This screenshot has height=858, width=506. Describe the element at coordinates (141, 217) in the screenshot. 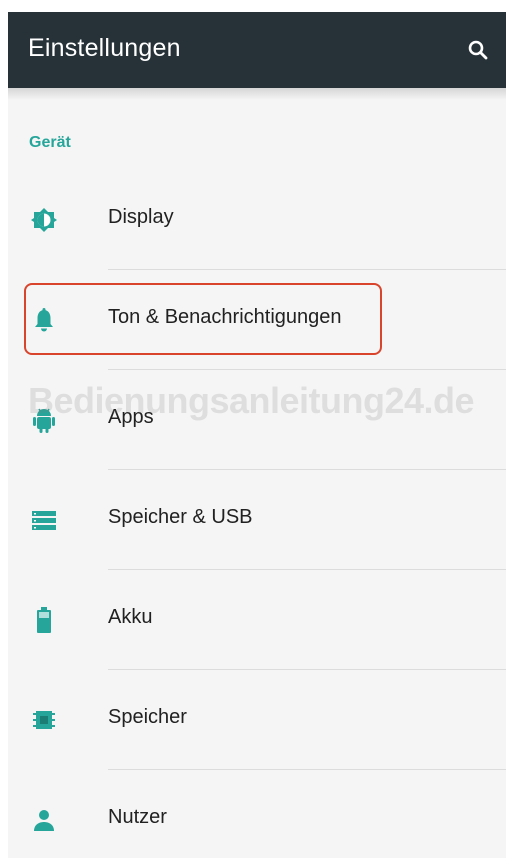

I see `settings-item-label: Display` at that location.